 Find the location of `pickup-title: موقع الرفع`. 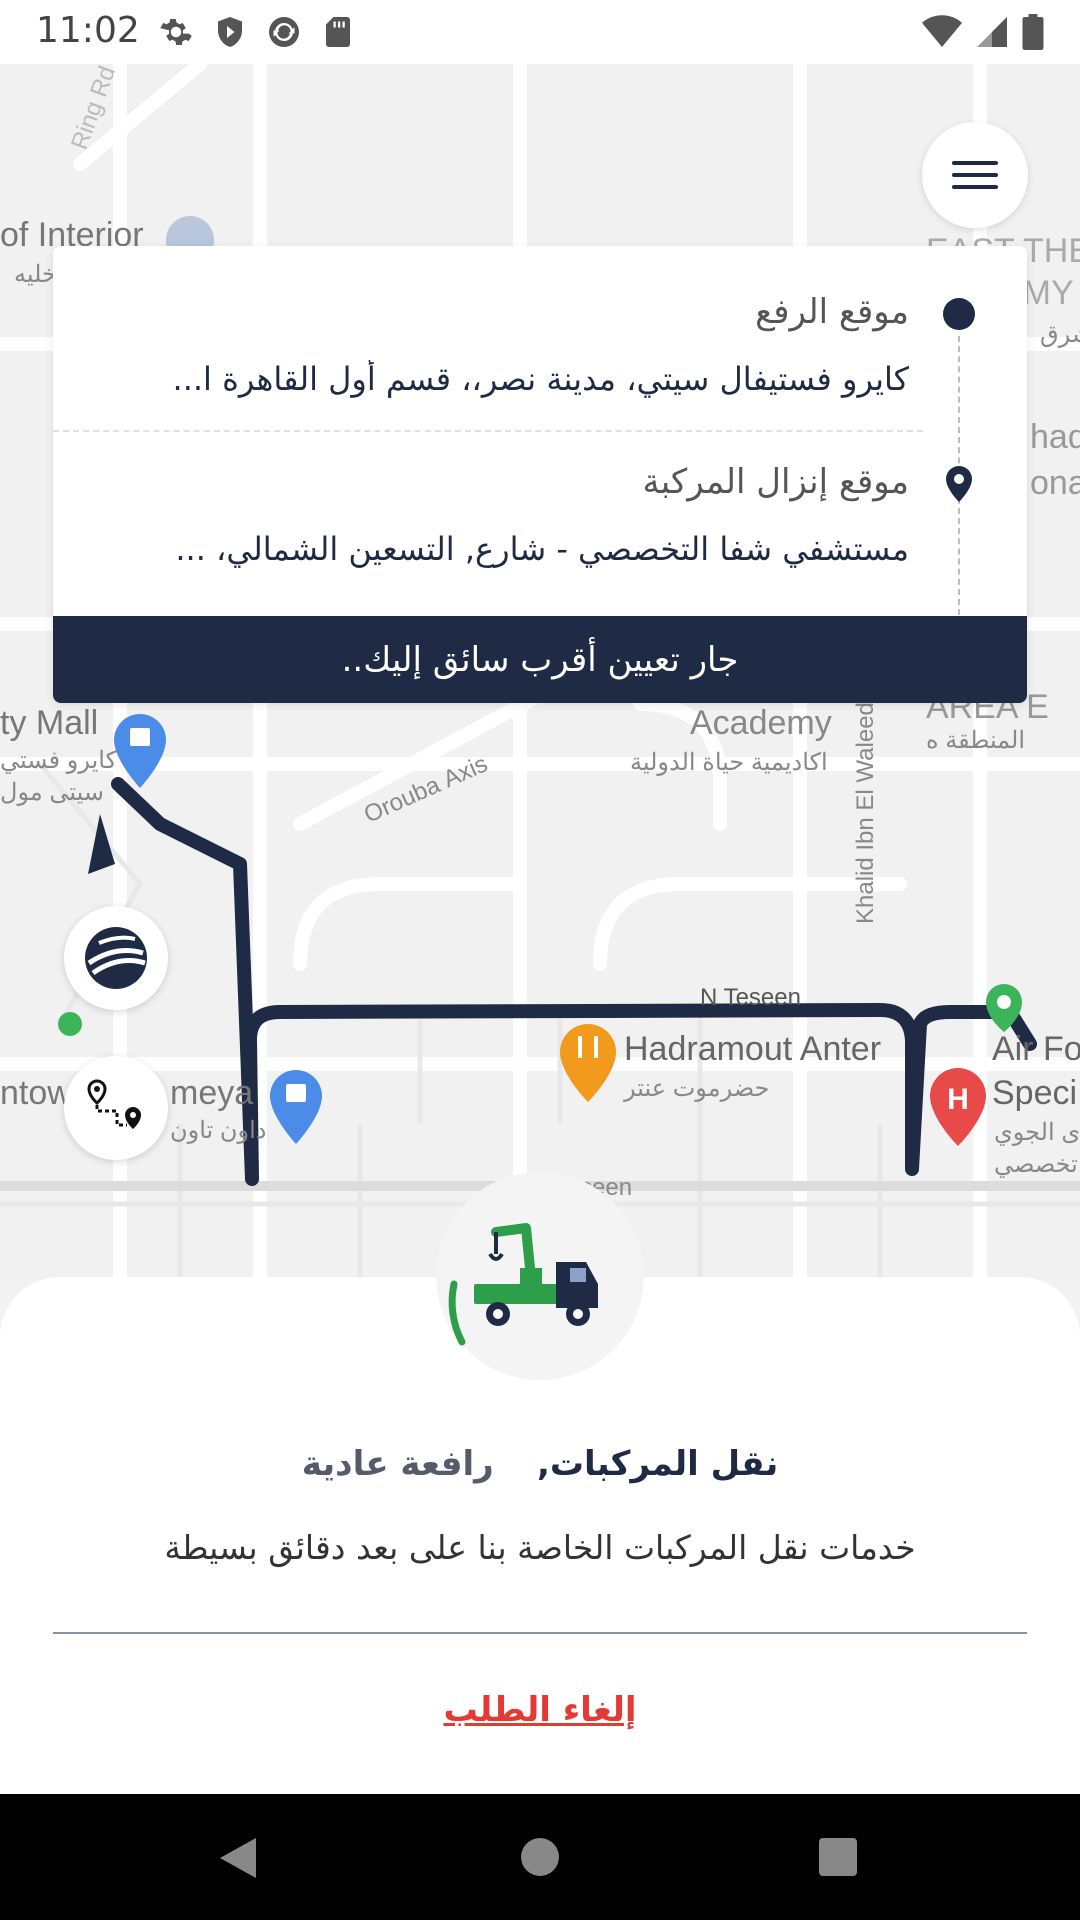

pickup-title: موقع الرفع is located at coordinates (832, 312).